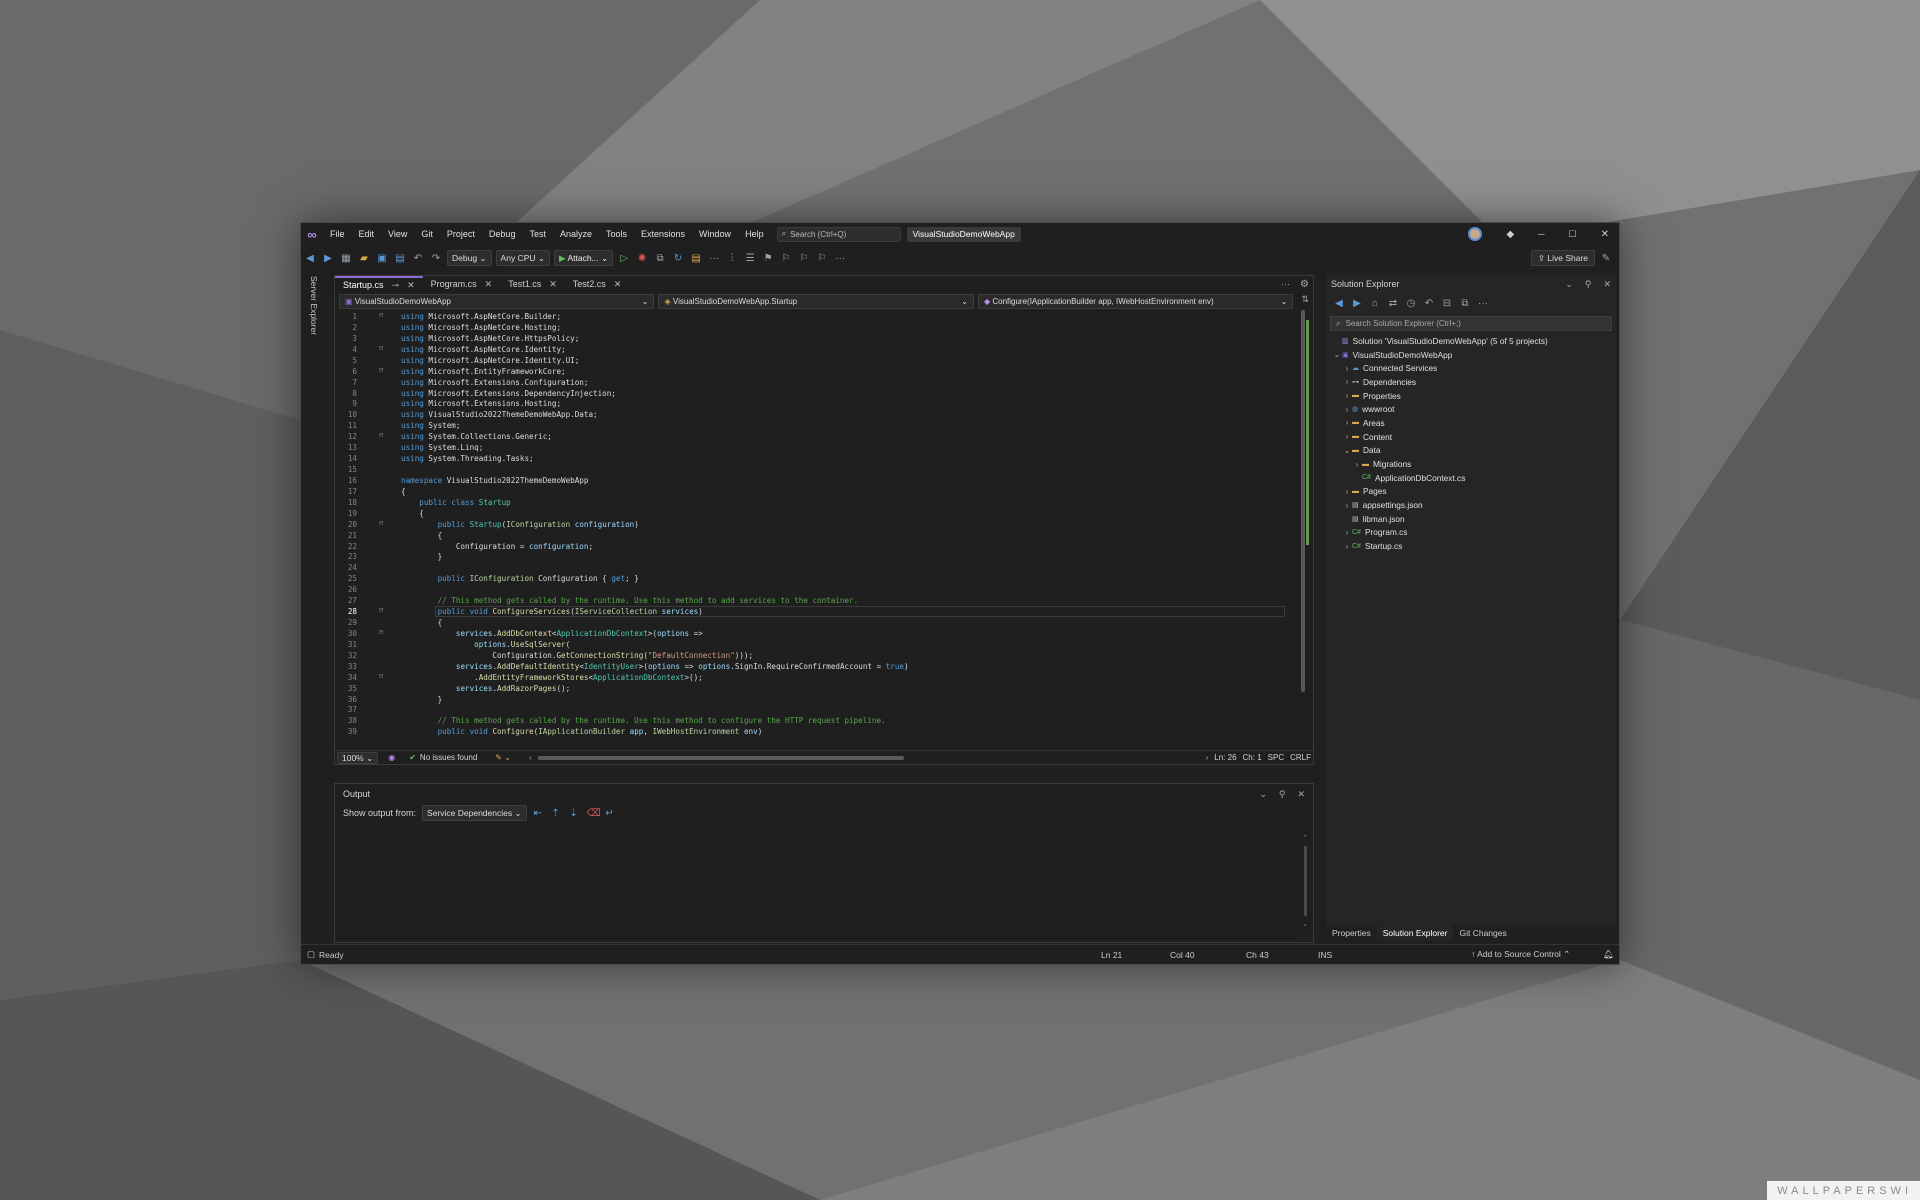 The image size is (1920, 1200). Describe the element at coordinates (556, 813) in the screenshot. I see `prev-message-icon: ⇡` at that location.